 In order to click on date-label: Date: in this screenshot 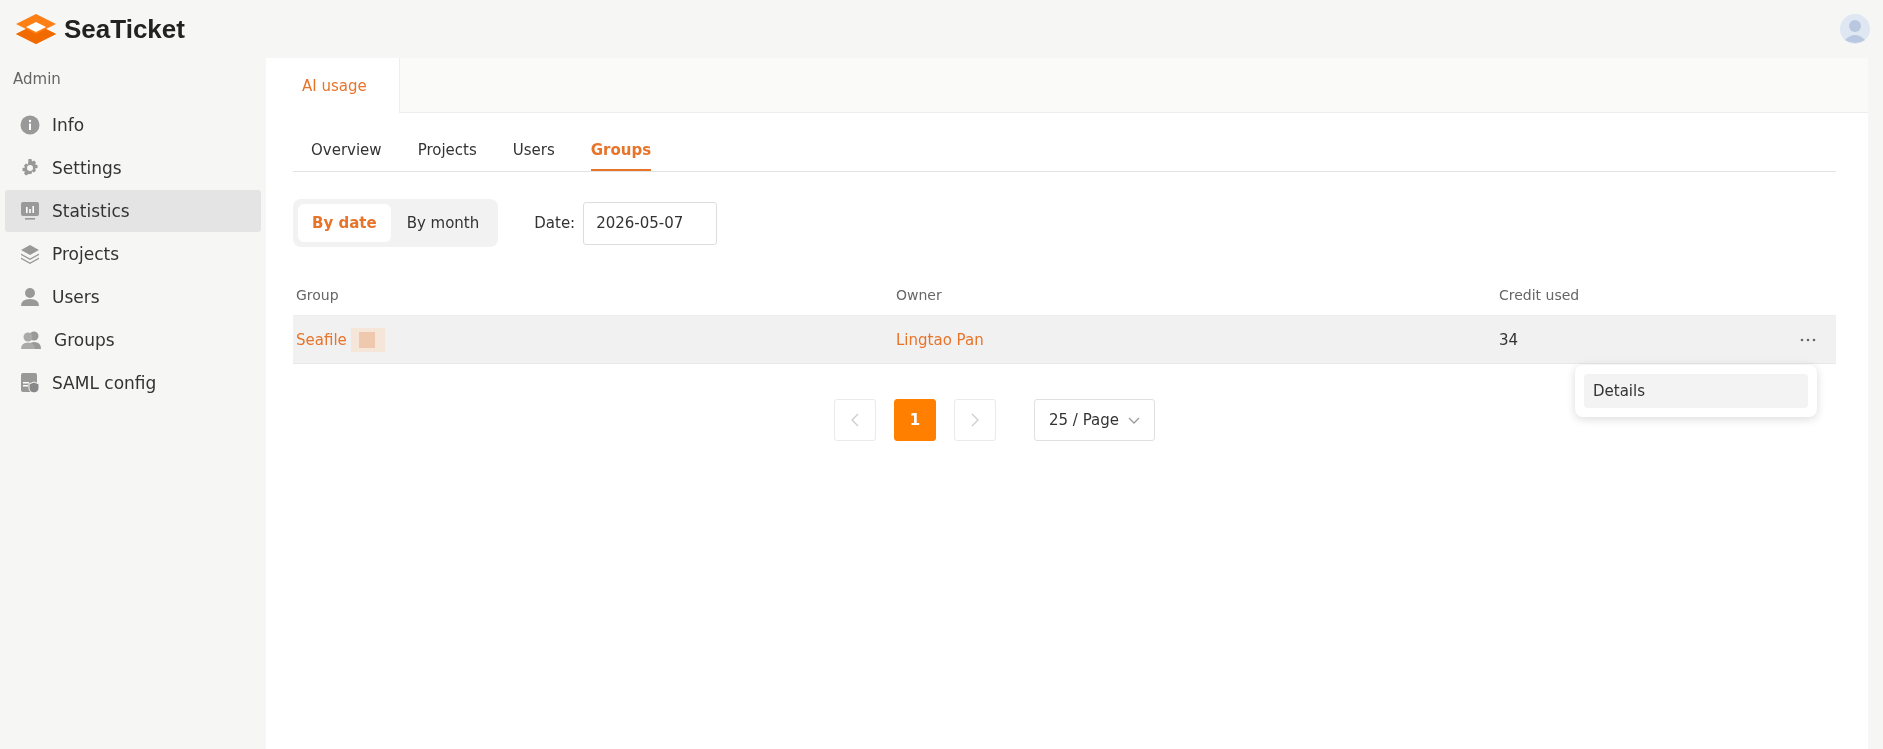, I will do `click(555, 223)`.